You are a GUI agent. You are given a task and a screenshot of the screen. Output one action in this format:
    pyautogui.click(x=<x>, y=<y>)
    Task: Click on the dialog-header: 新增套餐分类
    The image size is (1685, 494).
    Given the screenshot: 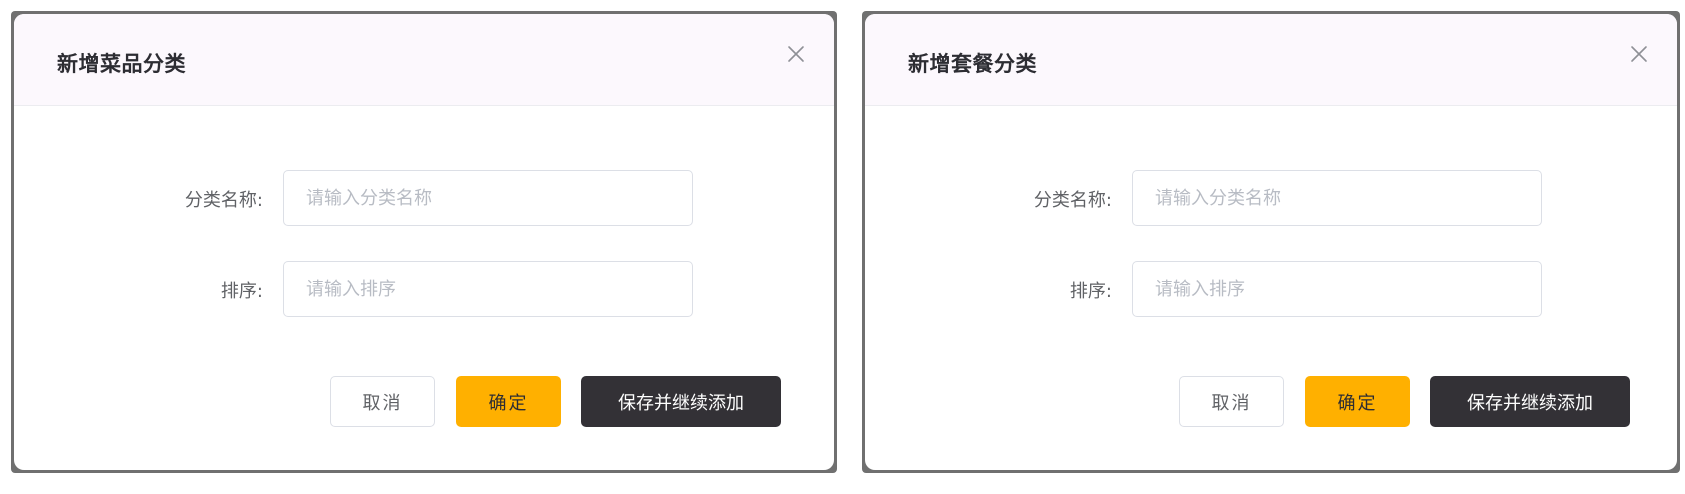 What is the action you would take?
    pyautogui.click(x=1271, y=60)
    